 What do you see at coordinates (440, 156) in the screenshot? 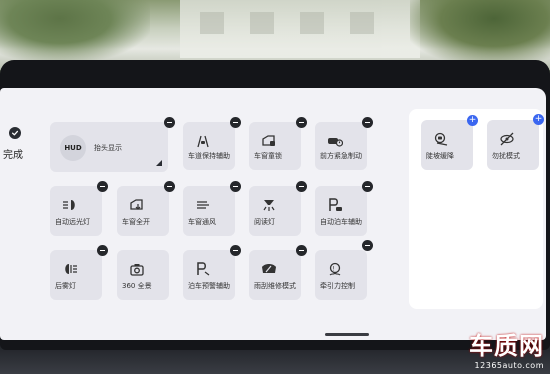
I see `tile-label: 陡坡缓降` at bounding box center [440, 156].